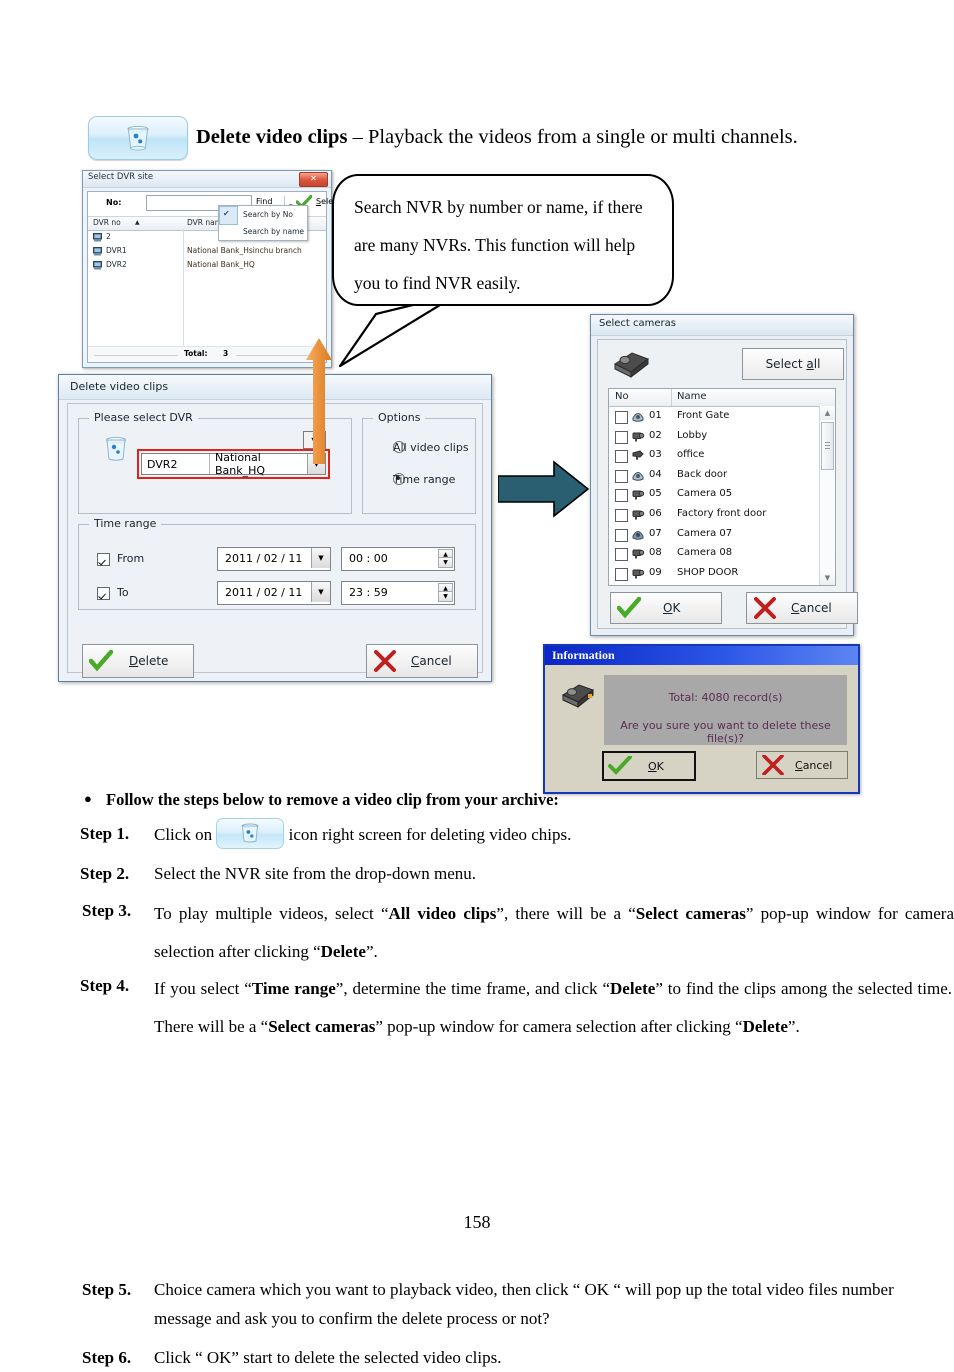 The width and height of the screenshot is (954, 1372). I want to click on checkbox-from, so click(103, 559).